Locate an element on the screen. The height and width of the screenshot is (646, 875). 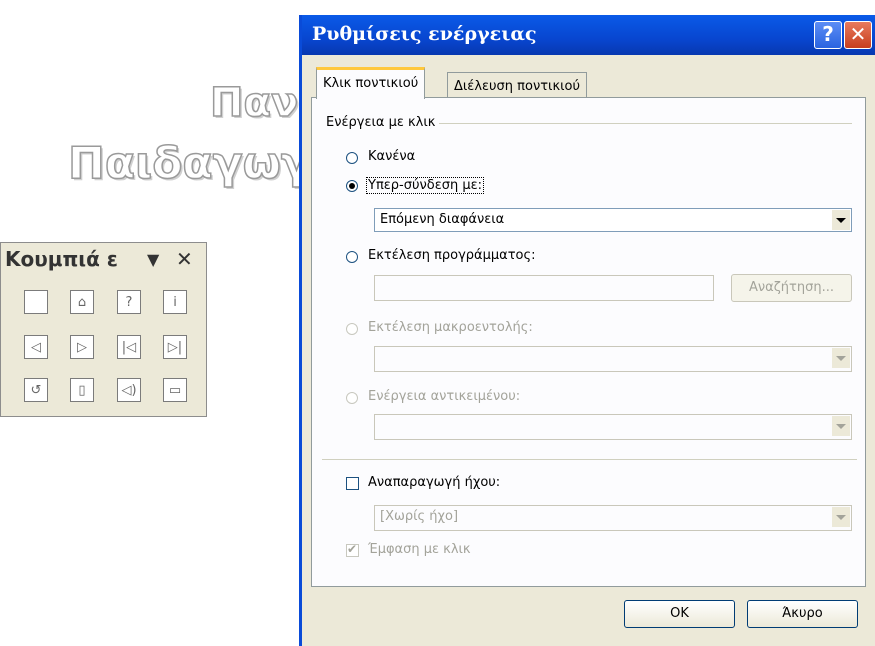
toolbar-options-dropdown-icon: ▼ is located at coordinates (153, 259).